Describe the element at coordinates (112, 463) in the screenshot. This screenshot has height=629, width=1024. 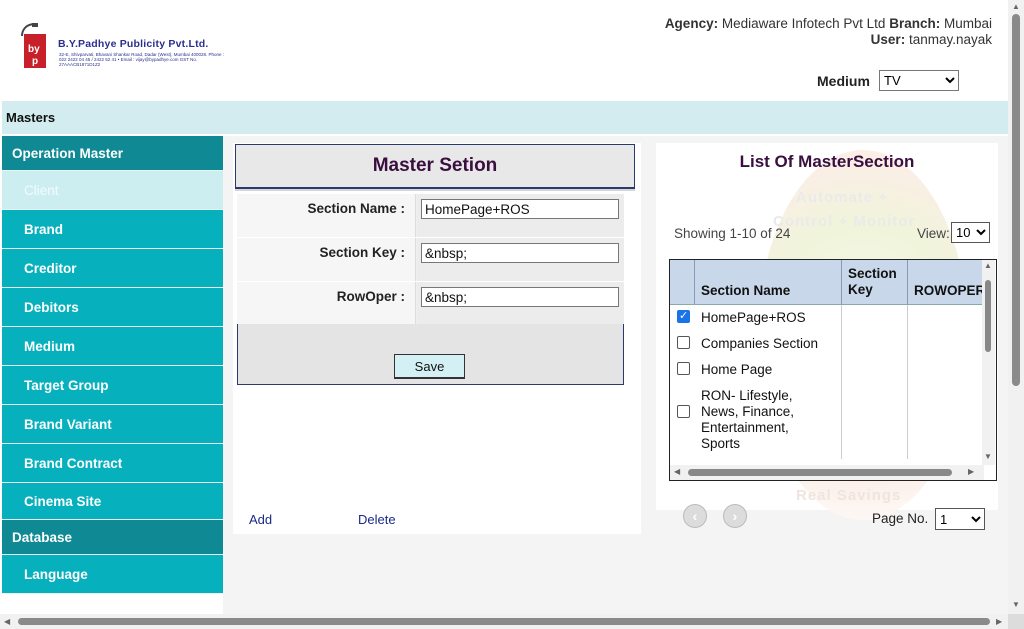
I see `sidebar-item-brand-contract: Brand Contract` at that location.